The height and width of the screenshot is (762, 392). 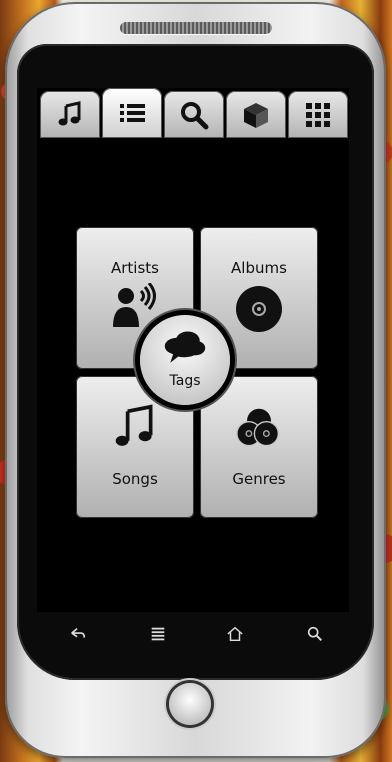 What do you see at coordinates (258, 427) in the screenshot?
I see `genres-icon` at bounding box center [258, 427].